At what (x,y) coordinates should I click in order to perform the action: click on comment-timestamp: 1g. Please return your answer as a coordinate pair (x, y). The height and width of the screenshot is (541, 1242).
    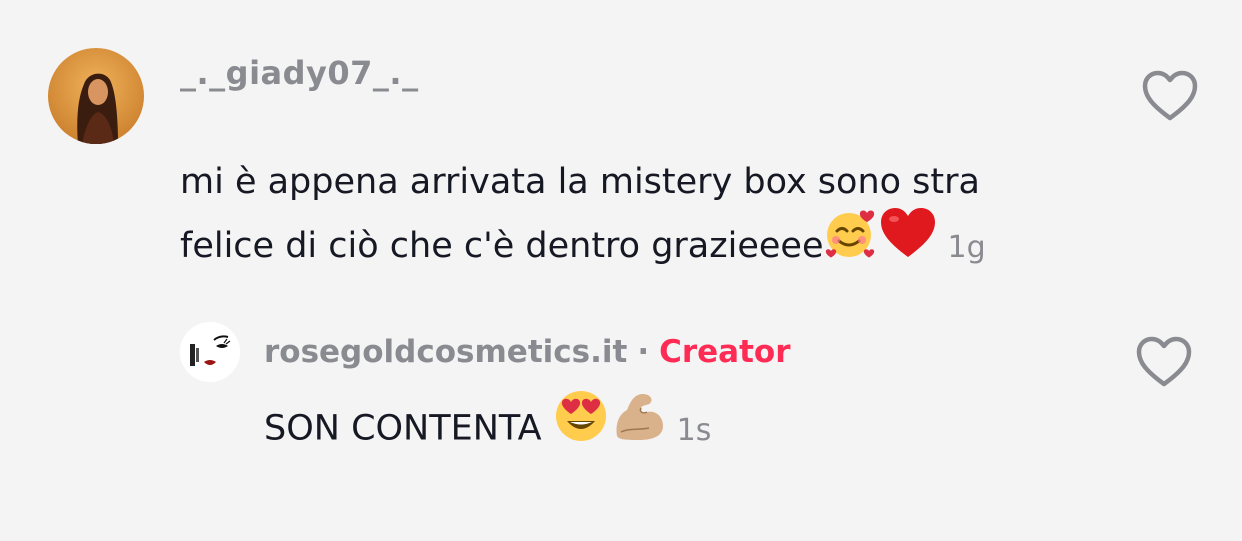
    Looking at the image, I should click on (966, 247).